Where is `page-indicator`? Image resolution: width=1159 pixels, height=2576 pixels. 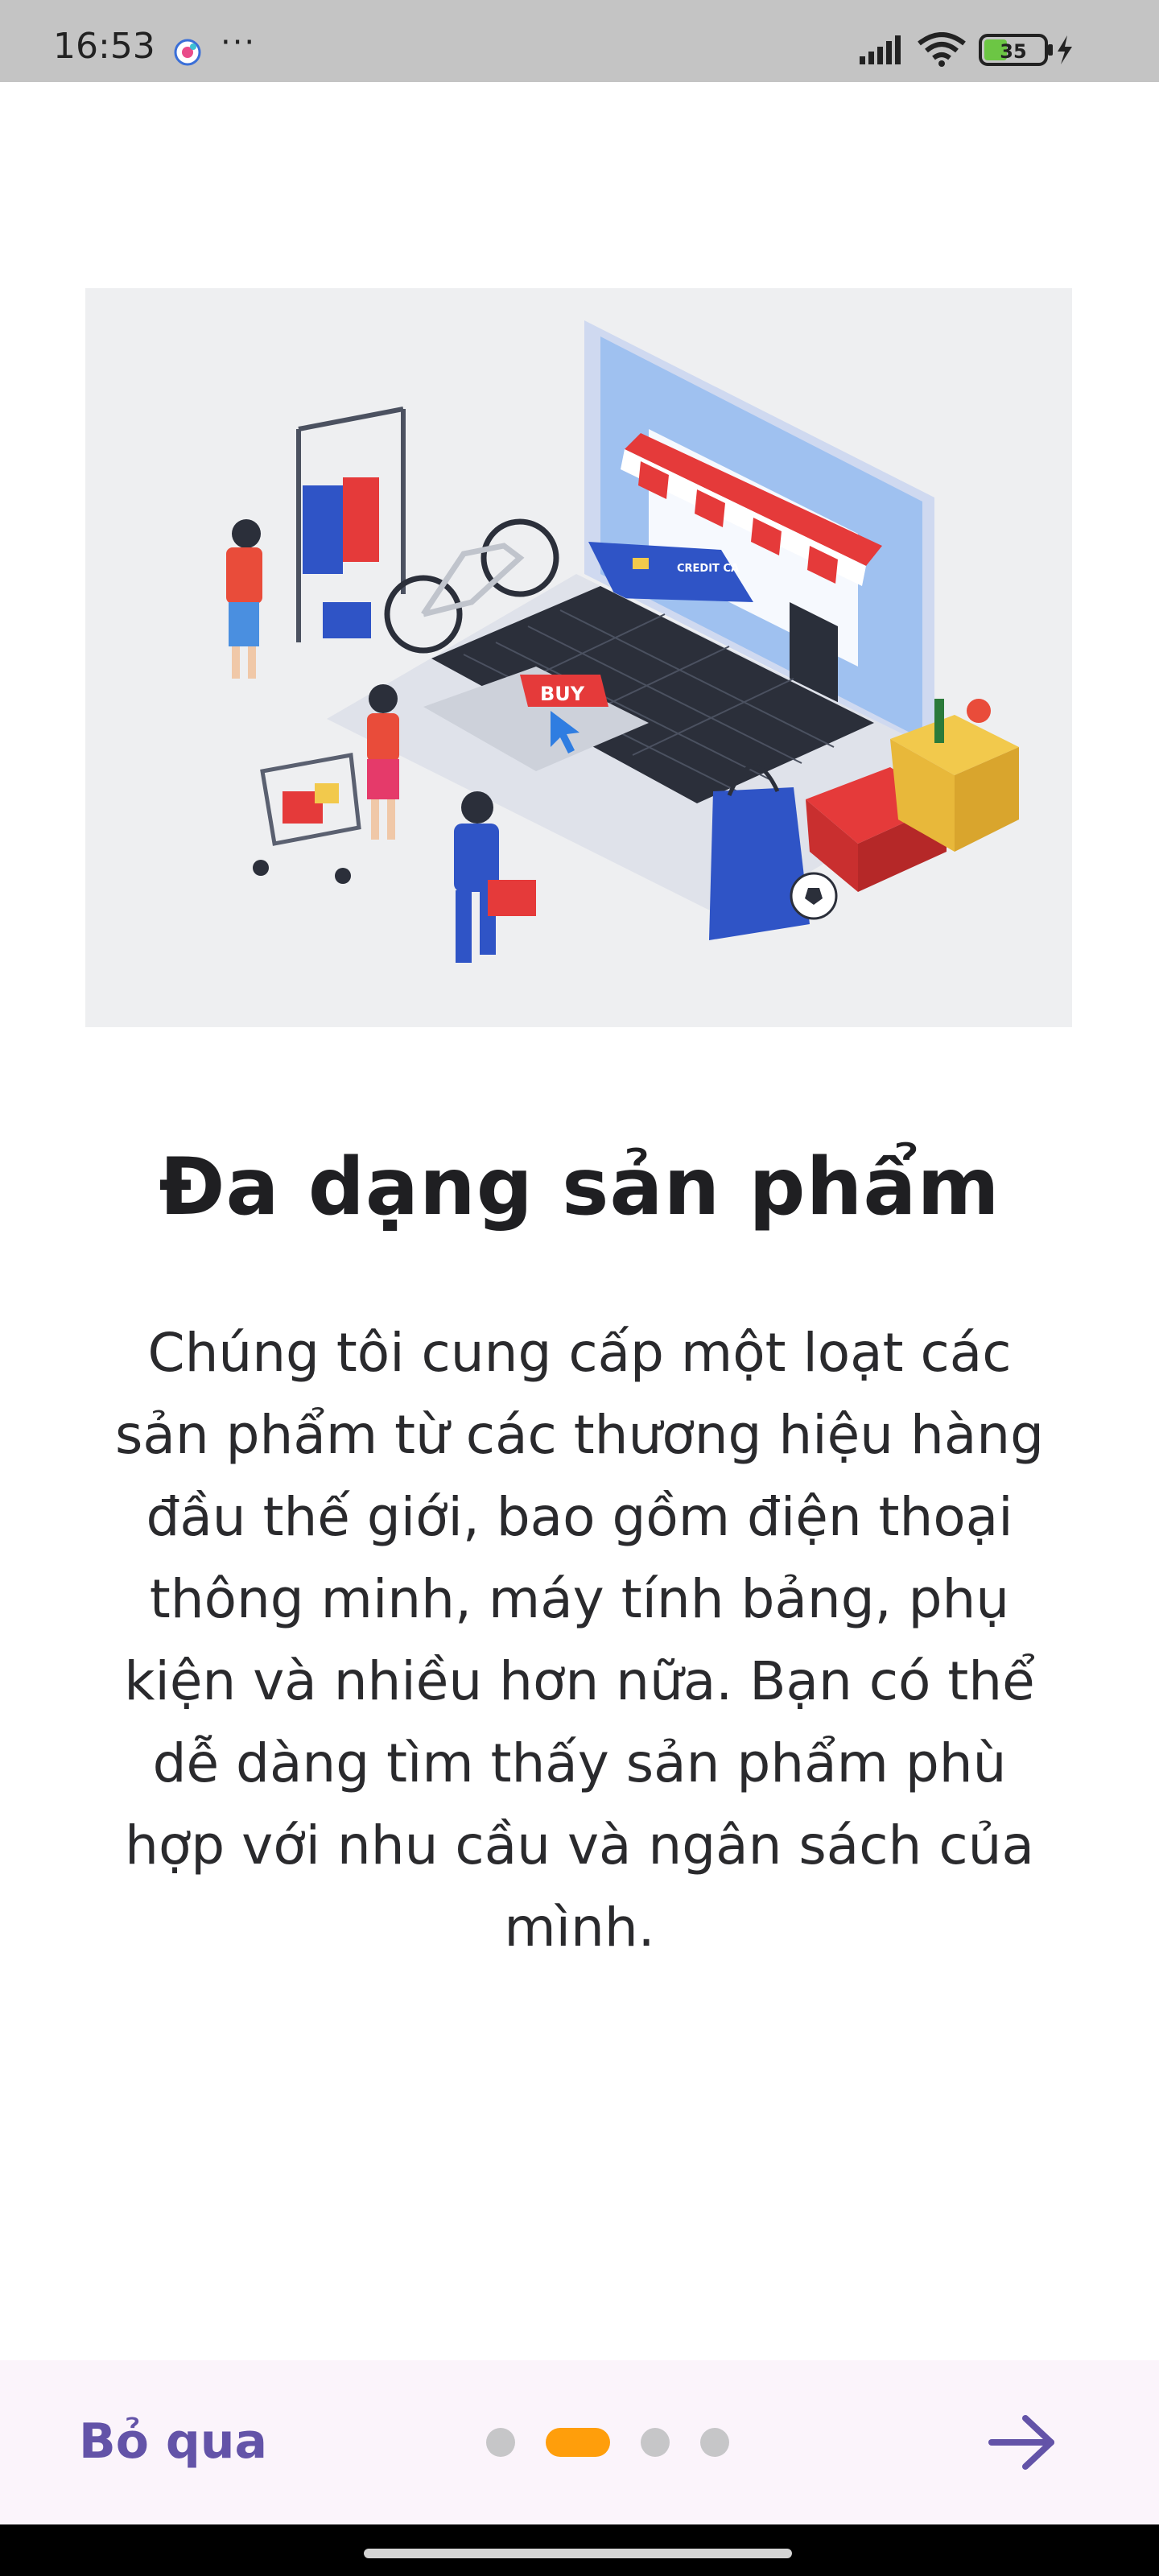 page-indicator is located at coordinates (623, 2442).